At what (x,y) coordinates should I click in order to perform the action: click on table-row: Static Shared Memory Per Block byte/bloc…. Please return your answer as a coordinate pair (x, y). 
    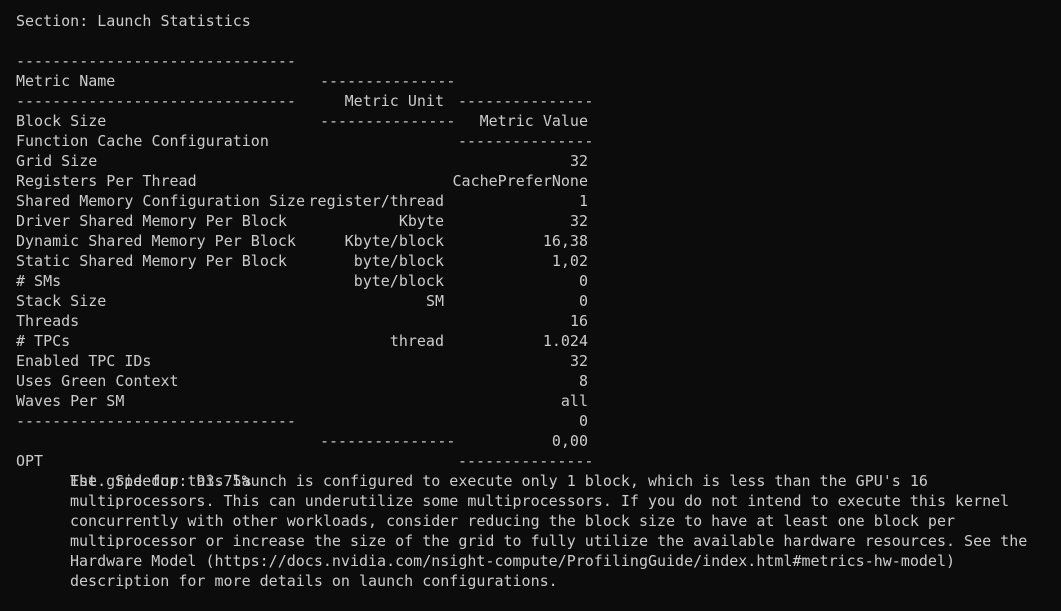
    Looking at the image, I should click on (536, 270).